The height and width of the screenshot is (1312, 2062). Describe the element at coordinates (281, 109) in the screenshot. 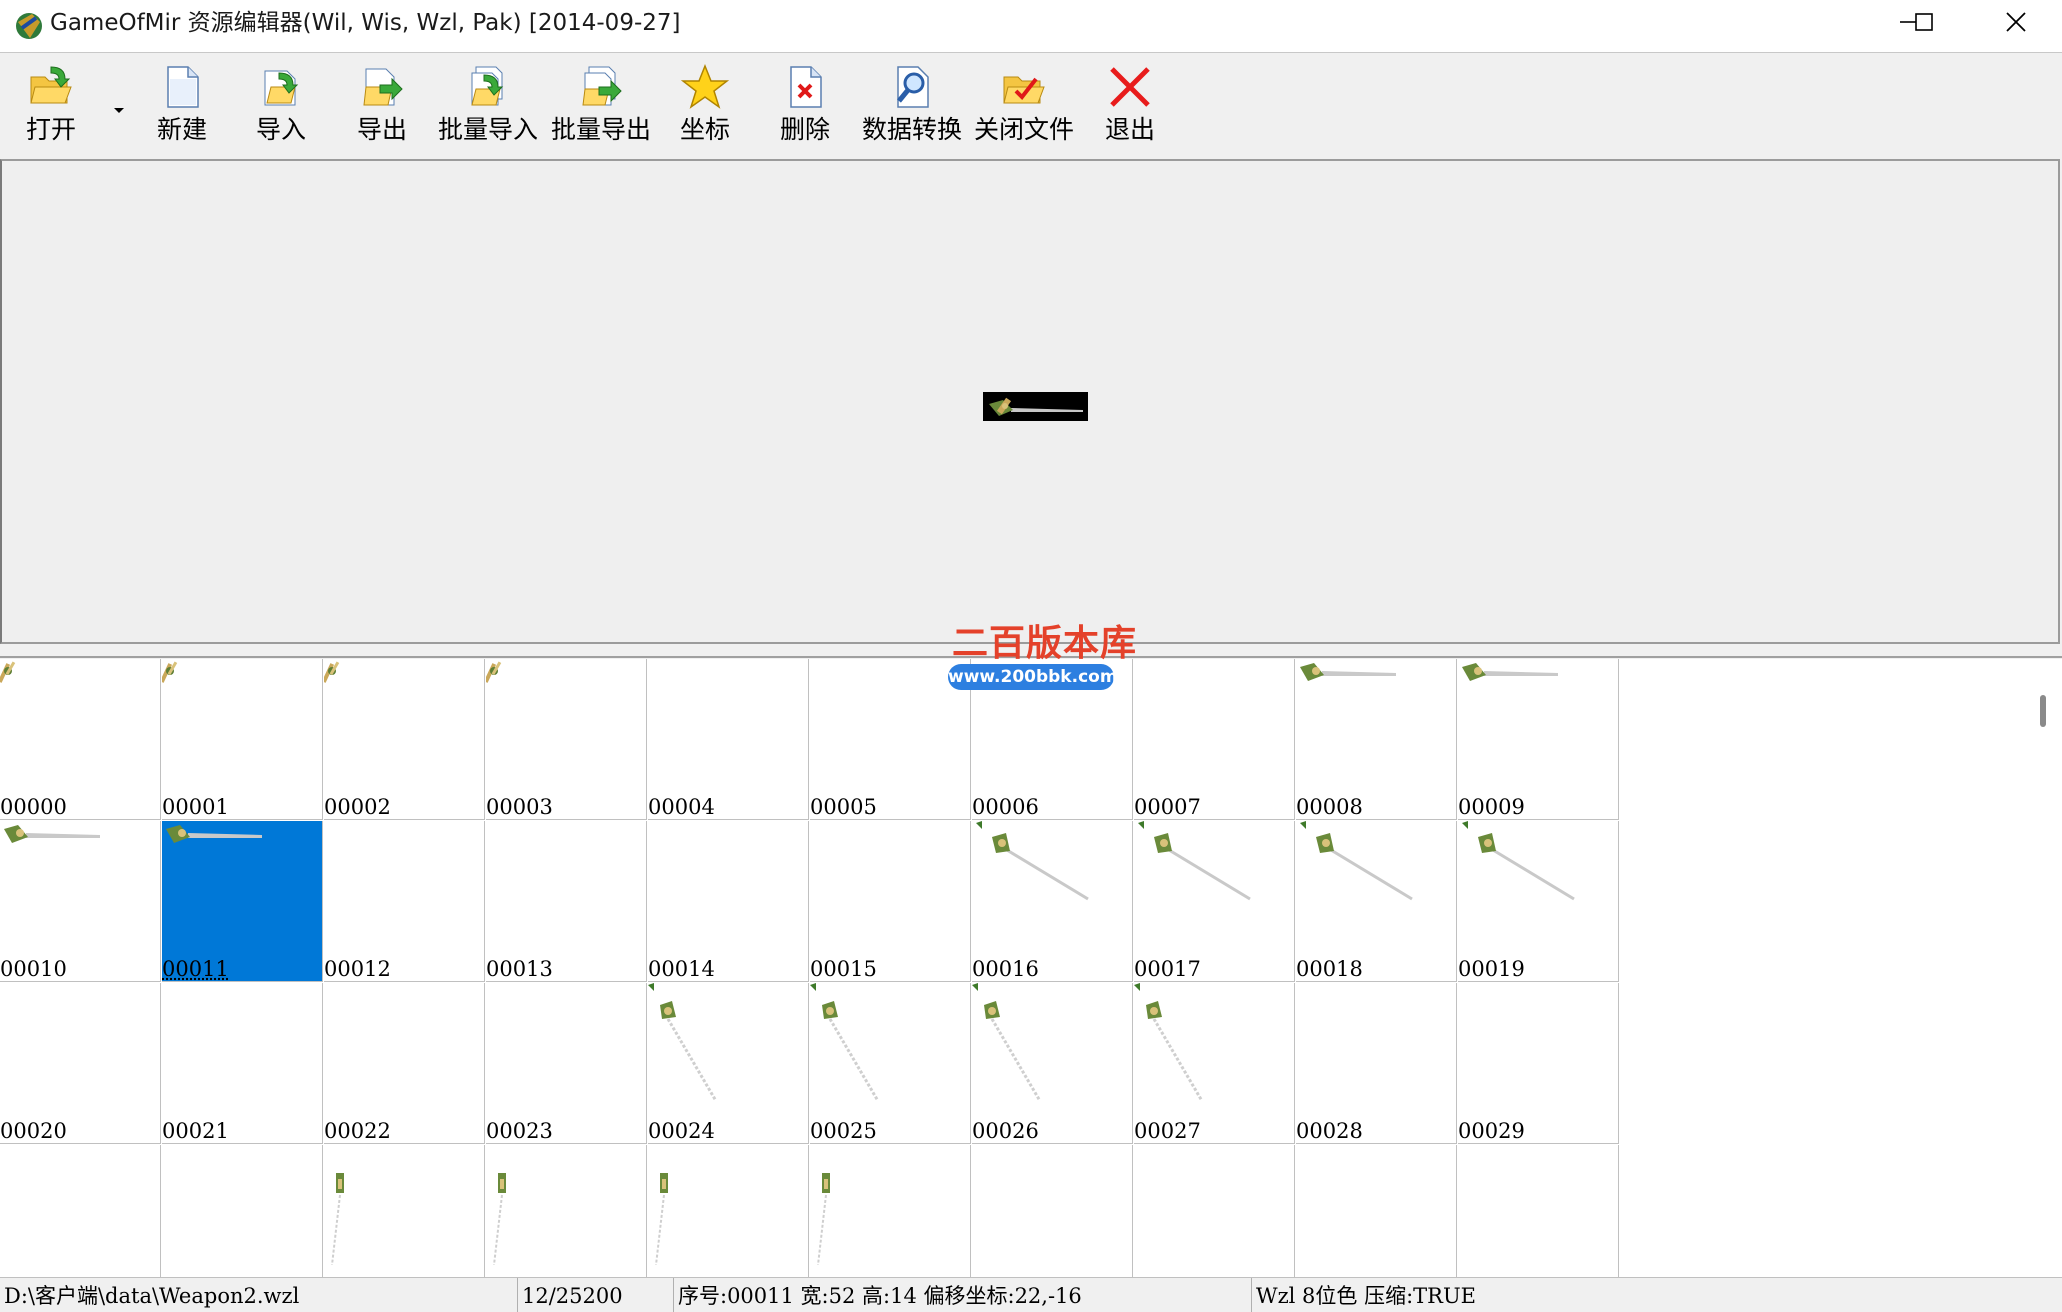

I see `import-button: 导入` at that location.